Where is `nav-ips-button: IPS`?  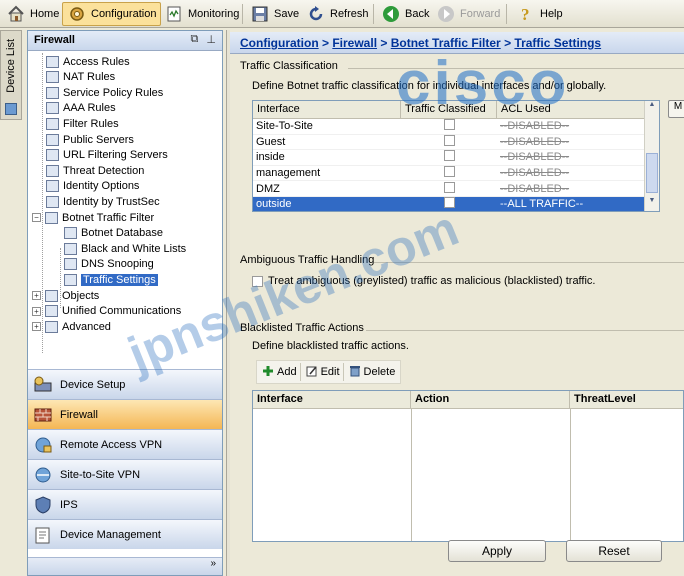
nav-ips-button: IPS is located at coordinates (125, 504).